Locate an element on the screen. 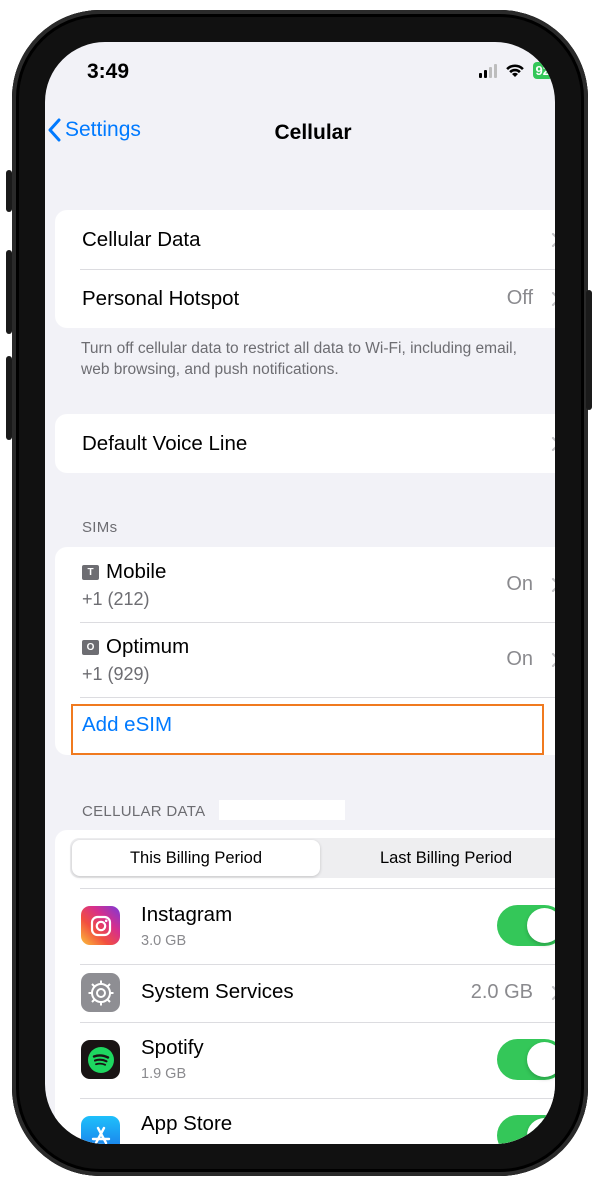 The image size is (597, 1183). status-icons: 92 is located at coordinates (515, 70).